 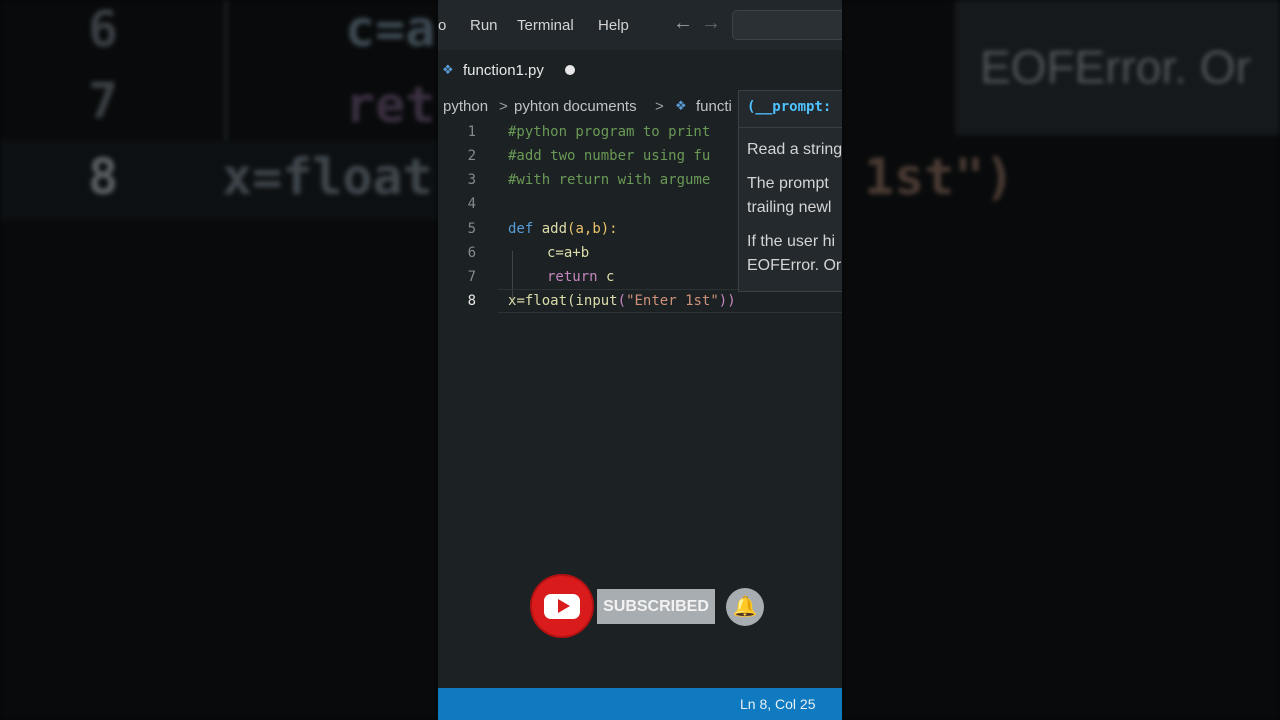 What do you see at coordinates (226, 70) in the screenshot?
I see `background-indent-guide` at bounding box center [226, 70].